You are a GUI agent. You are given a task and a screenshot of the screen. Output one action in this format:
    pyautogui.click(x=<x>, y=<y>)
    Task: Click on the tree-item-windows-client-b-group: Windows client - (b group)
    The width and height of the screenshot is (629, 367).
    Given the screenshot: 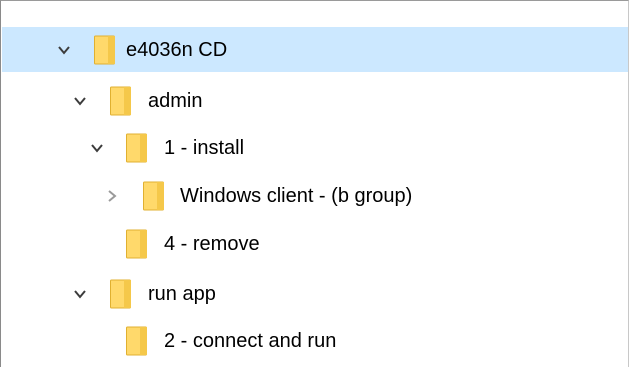 What is the action you would take?
    pyautogui.click(x=315, y=195)
    